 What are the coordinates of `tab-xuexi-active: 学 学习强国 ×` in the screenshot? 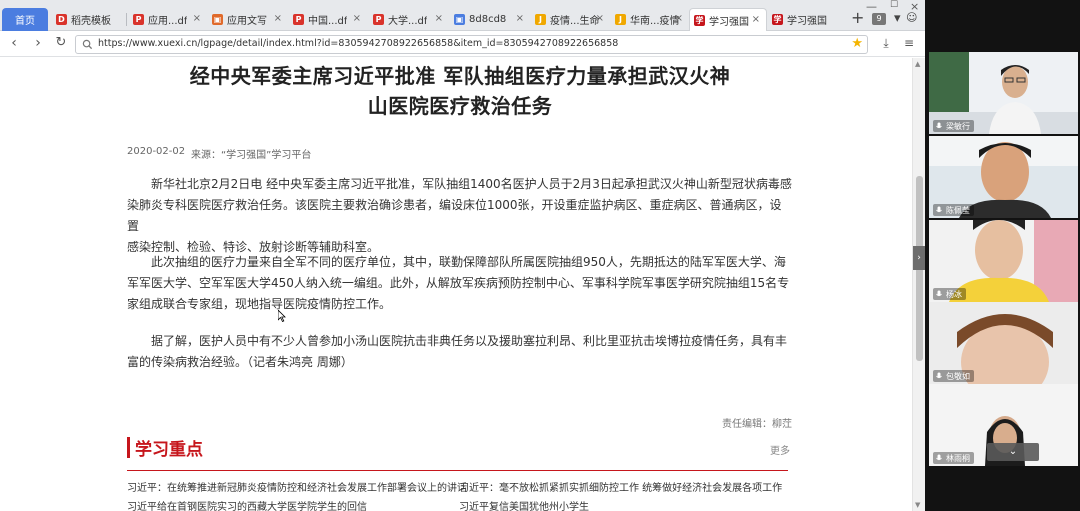 It's located at (728, 19).